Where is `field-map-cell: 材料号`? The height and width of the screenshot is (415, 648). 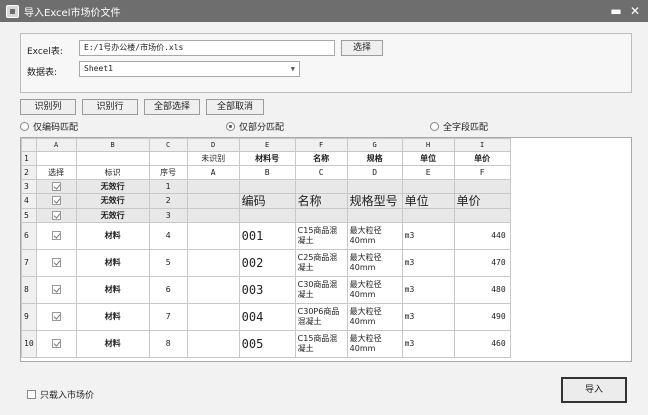
field-map-cell: 材料号 is located at coordinates (267, 158).